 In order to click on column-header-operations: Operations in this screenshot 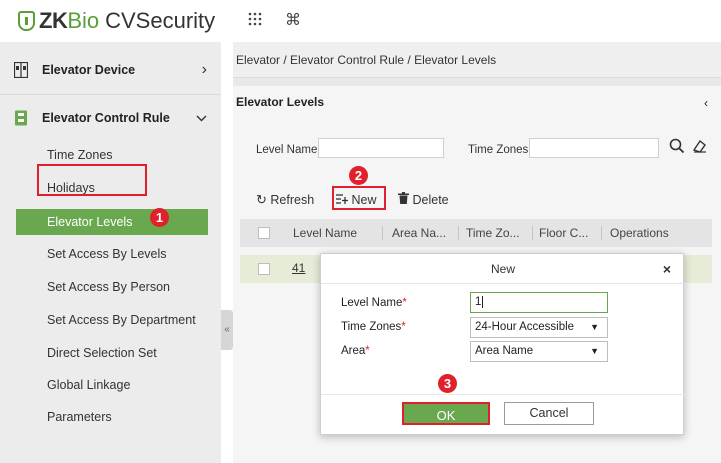, I will do `click(639, 233)`.